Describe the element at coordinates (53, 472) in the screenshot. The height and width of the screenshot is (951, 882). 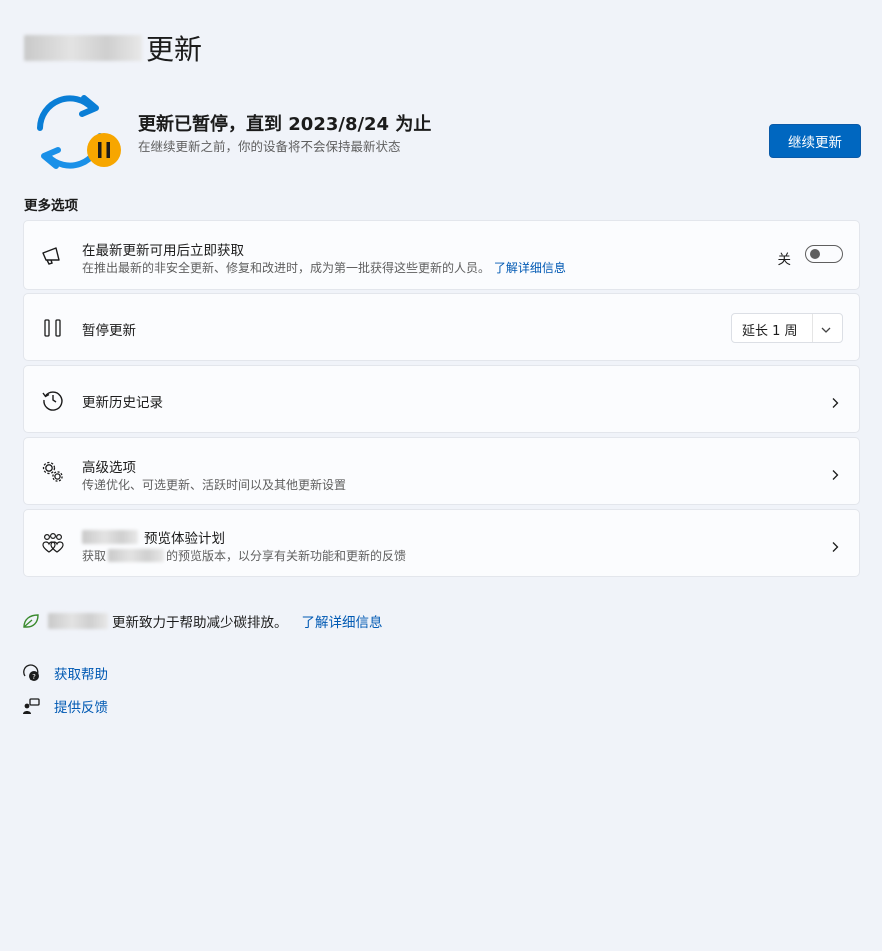
I see `gears-icon` at that location.